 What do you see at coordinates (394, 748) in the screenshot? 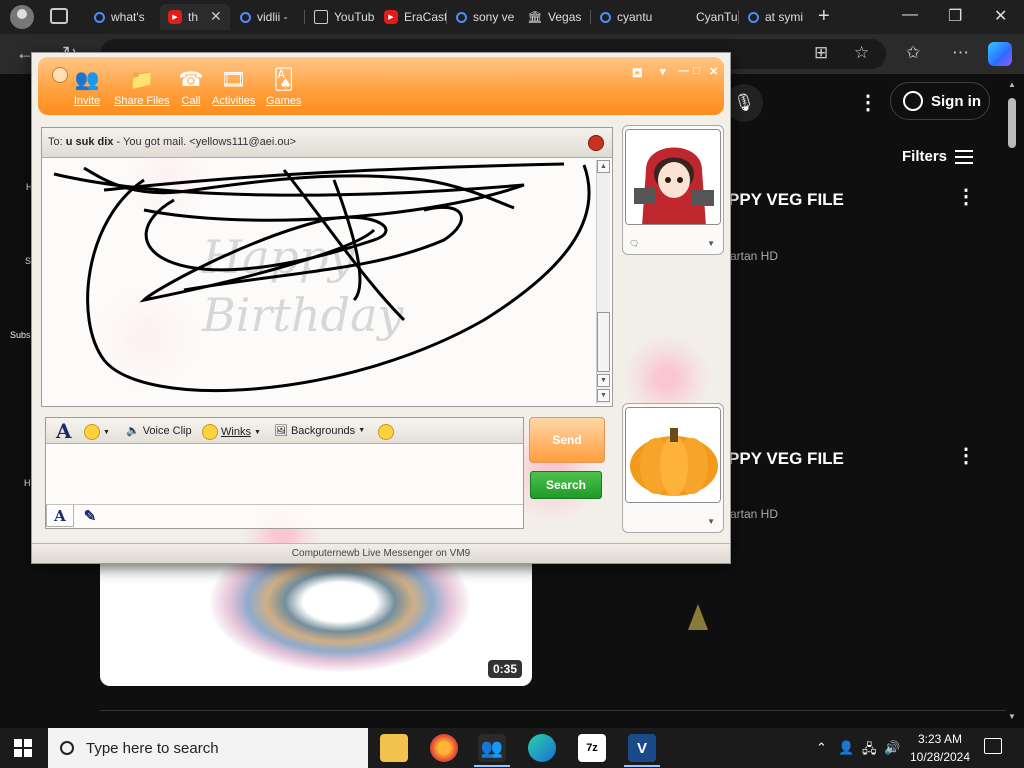
I see `file-explorer-icon` at bounding box center [394, 748].